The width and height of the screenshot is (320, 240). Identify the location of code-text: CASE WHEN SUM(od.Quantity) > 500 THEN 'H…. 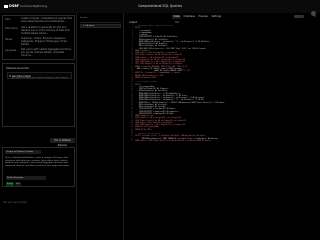
(171, 49).